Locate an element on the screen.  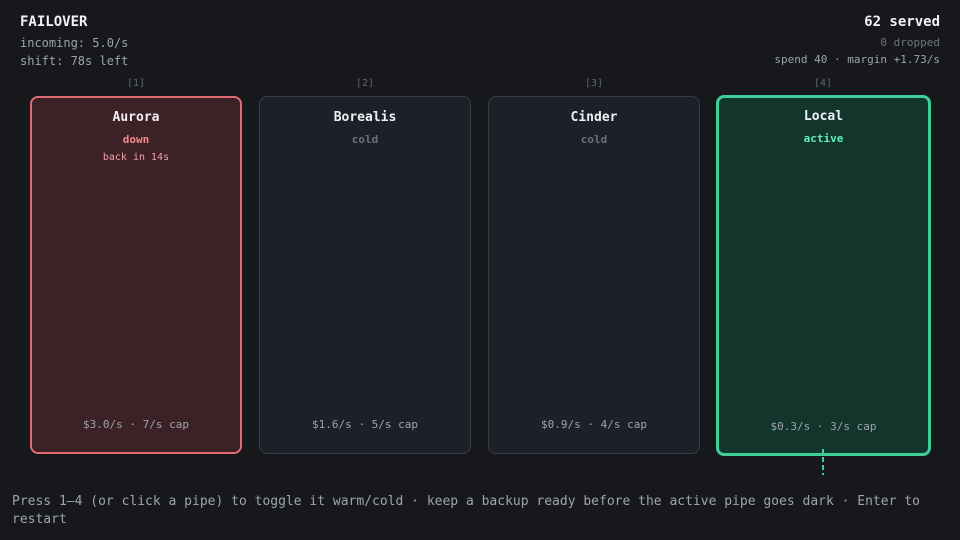
pipe-index-4: [4] is located at coordinates (823, 83).